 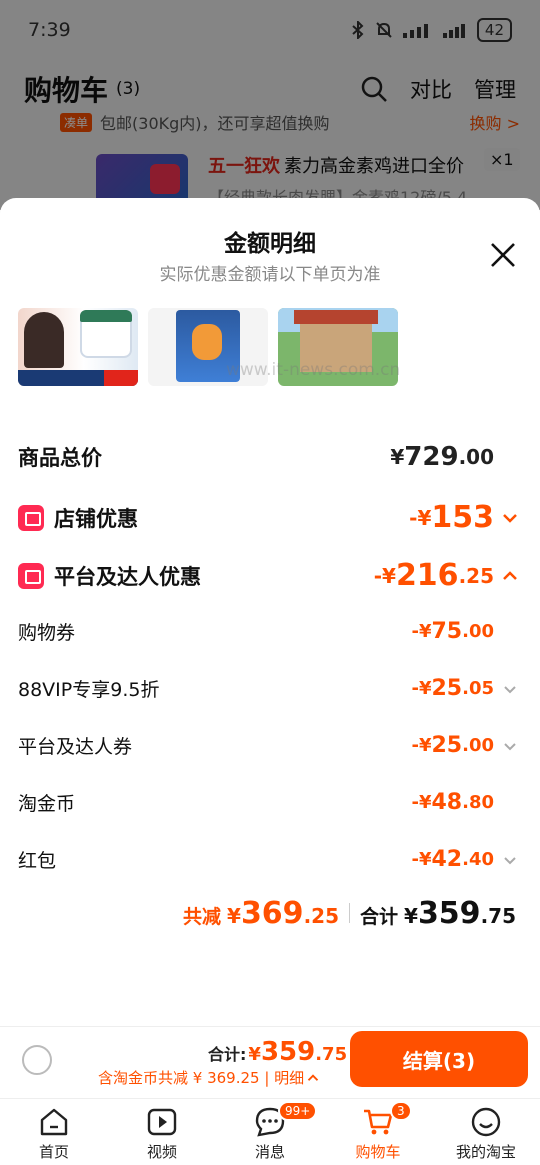 I want to click on row-taojinbi: 淘金币 -¥ 48.80, so click(x=270, y=802).